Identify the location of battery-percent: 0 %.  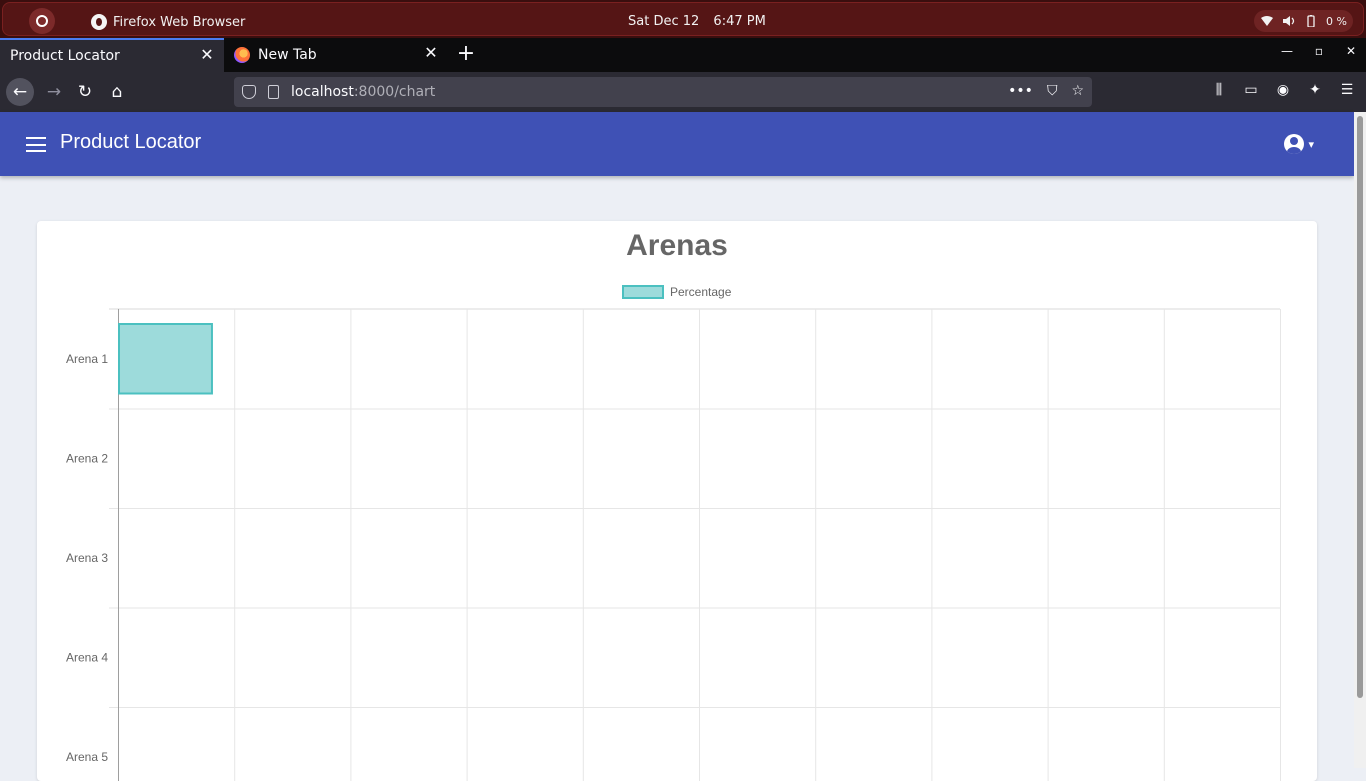
(1336, 21).